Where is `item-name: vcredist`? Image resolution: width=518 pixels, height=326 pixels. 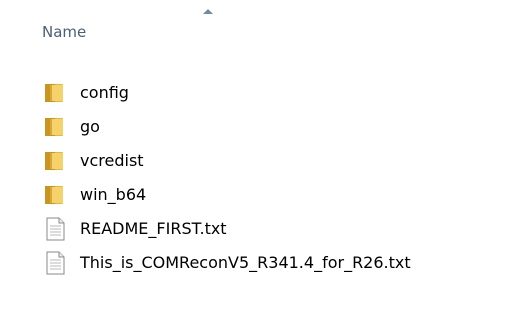 item-name: vcredist is located at coordinates (112, 160).